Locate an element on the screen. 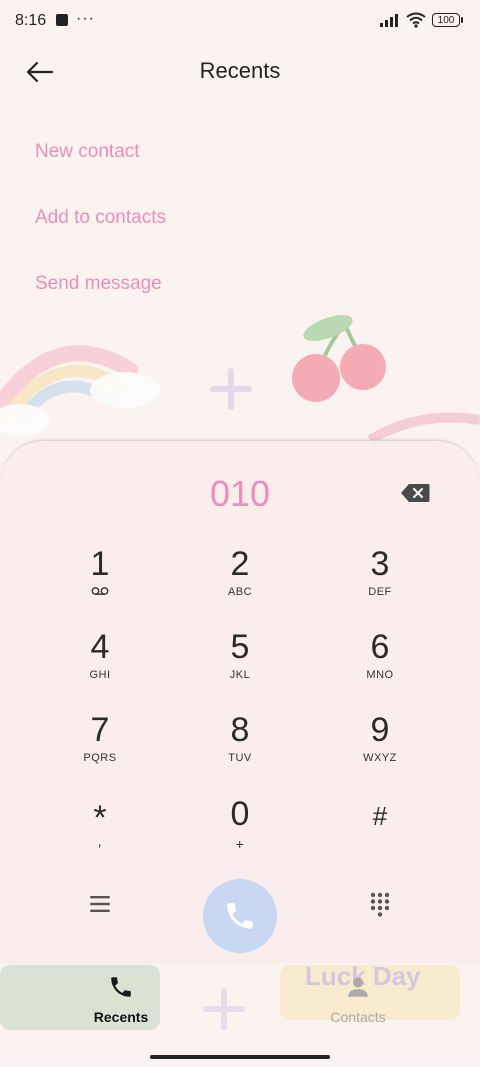  home-indicator is located at coordinates (240, 1057).